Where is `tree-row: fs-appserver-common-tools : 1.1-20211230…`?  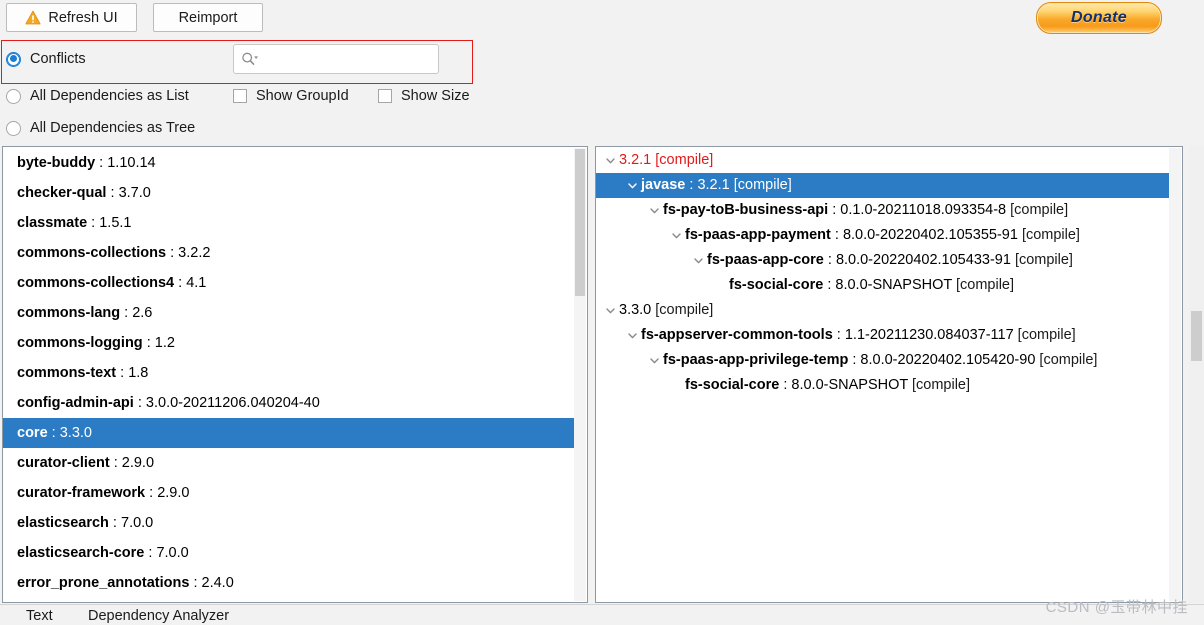 tree-row: fs-appserver-common-tools : 1.1-20211230… is located at coordinates (883, 335).